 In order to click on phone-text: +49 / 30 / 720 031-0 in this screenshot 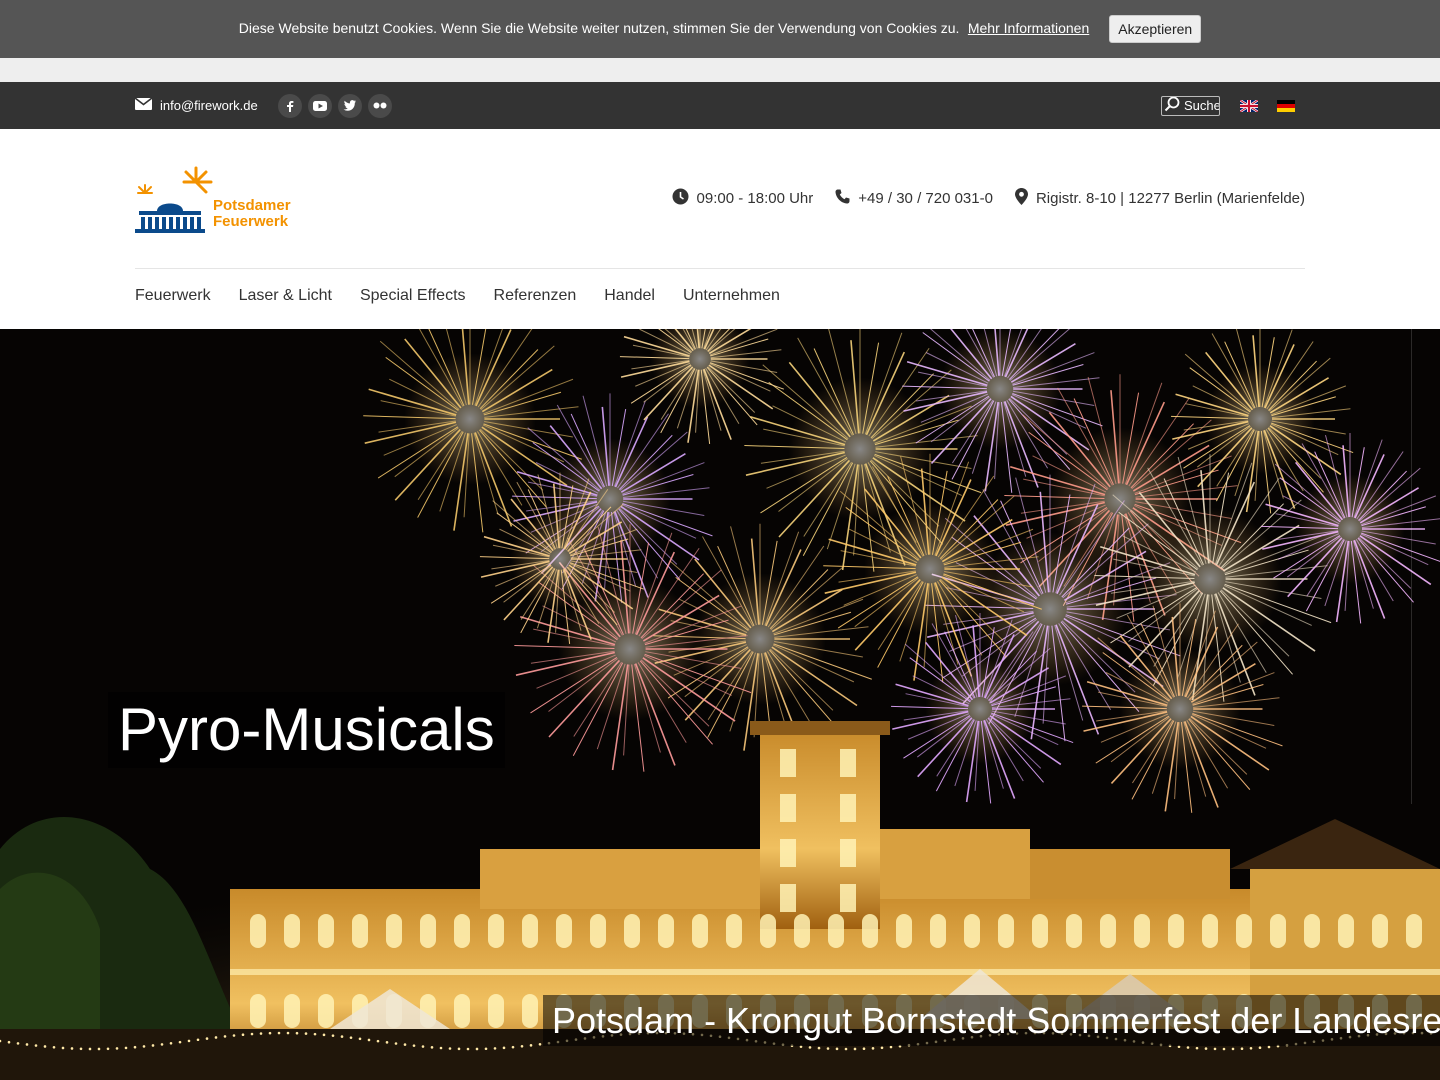, I will do `click(925, 198)`.